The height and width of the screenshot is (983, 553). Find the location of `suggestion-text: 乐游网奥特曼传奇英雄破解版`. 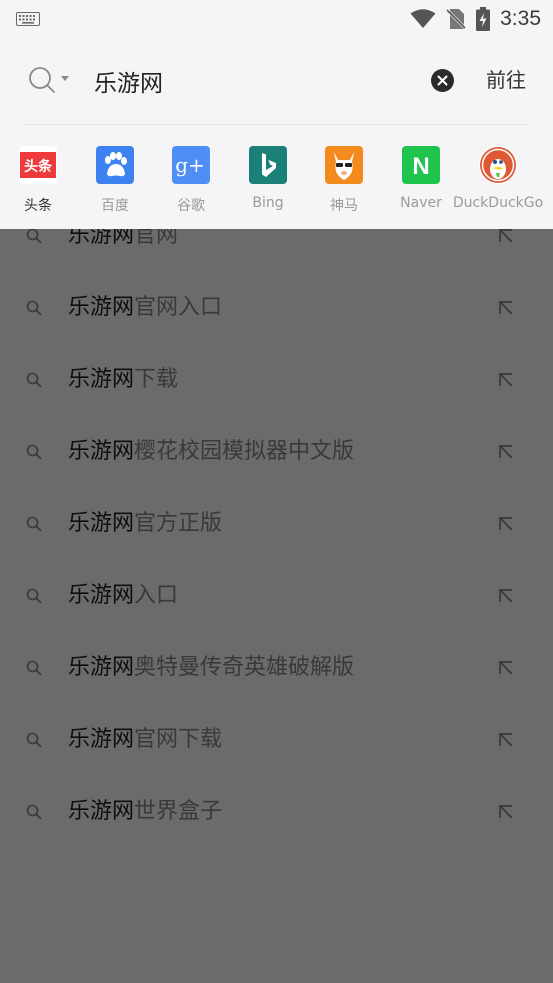

suggestion-text: 乐游网奥特曼传奇英雄破解版 is located at coordinates (211, 667).